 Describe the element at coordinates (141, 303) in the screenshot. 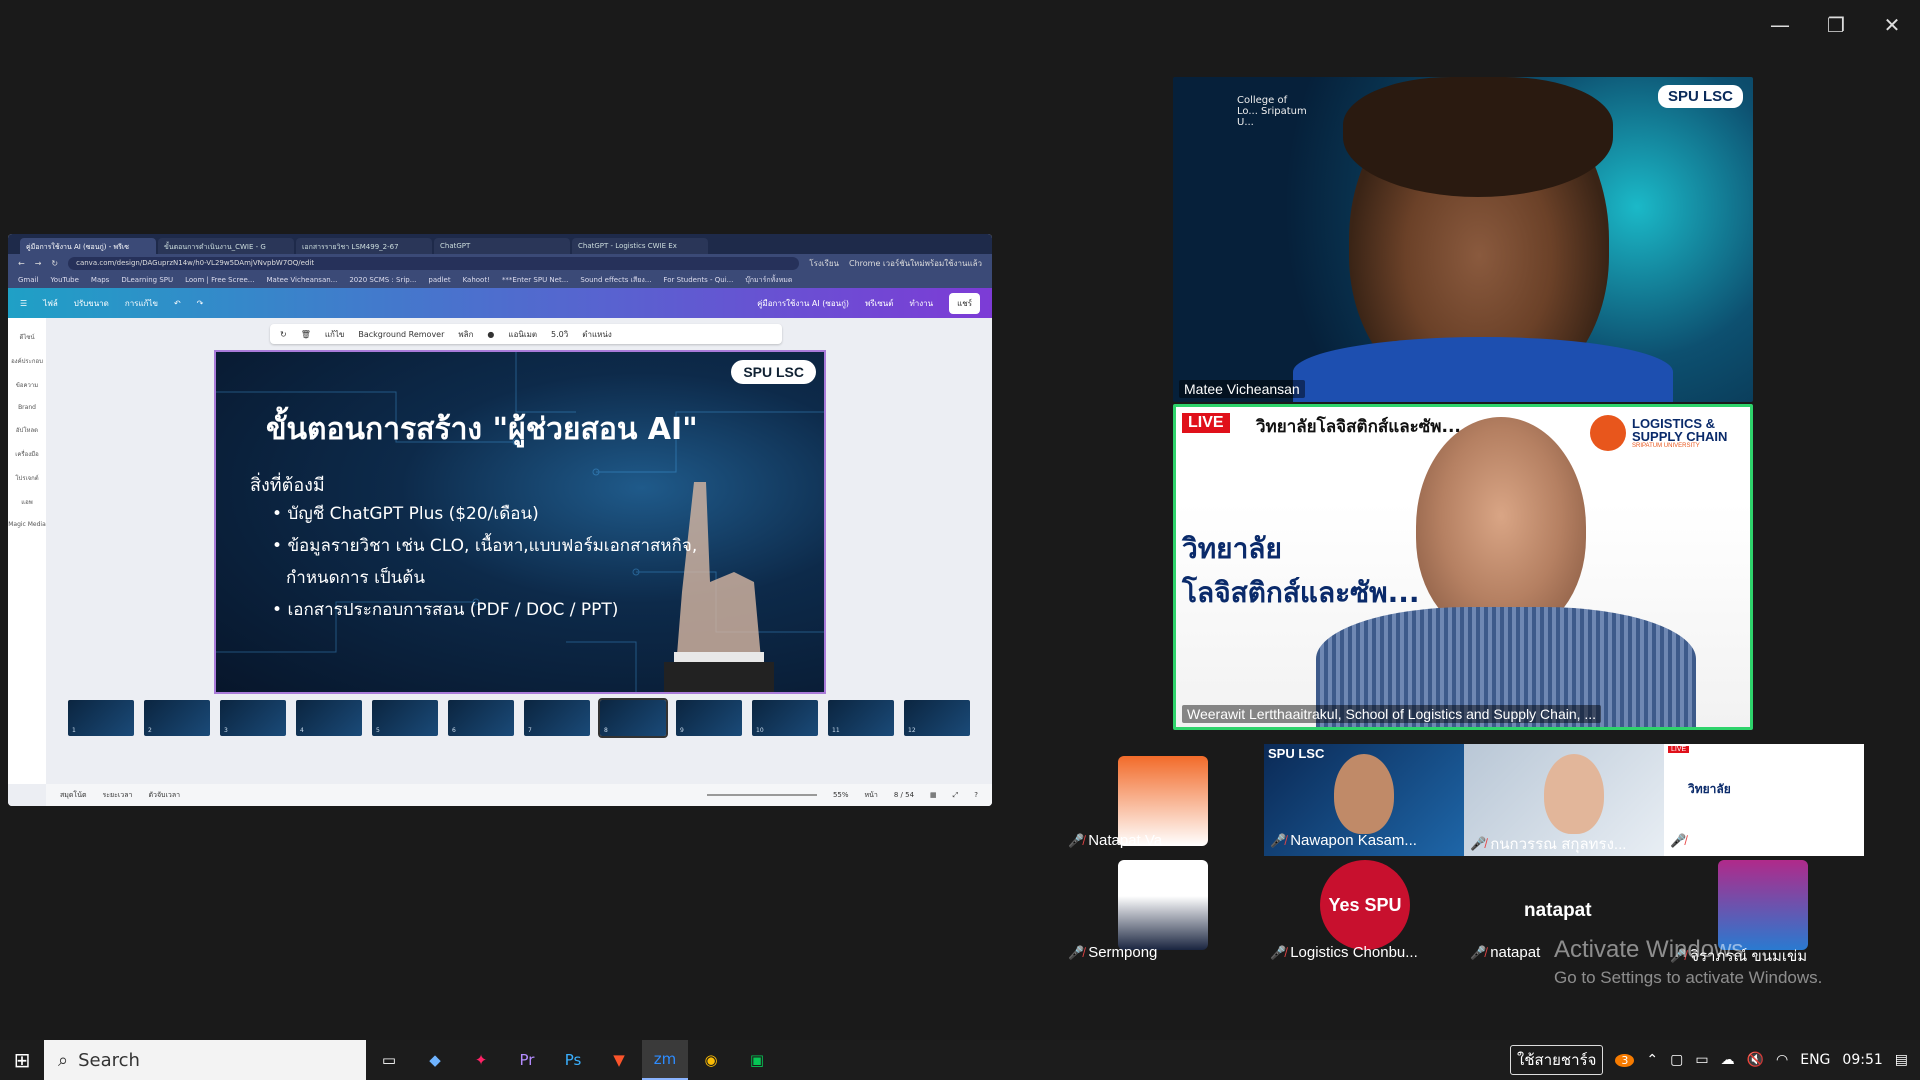

I see `edit-menu: การแก้ไข` at that location.